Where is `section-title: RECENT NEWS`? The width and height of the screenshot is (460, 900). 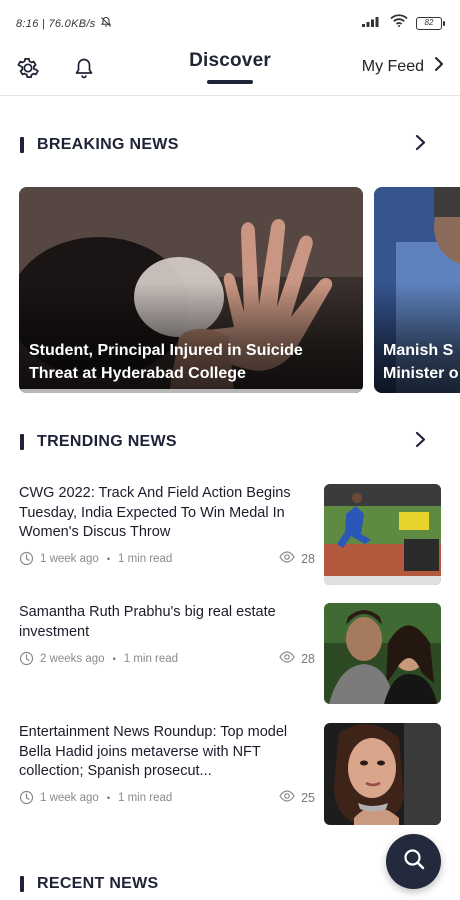
section-title: RECENT NEWS is located at coordinates (98, 883).